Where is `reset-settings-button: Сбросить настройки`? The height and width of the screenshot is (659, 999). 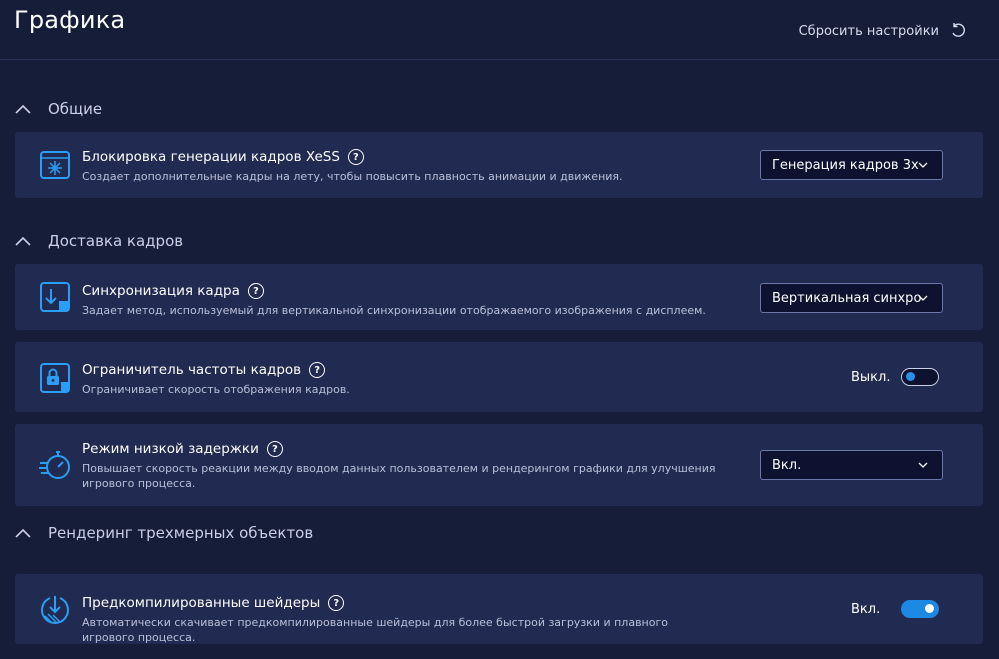 reset-settings-button: Сбросить настройки is located at coordinates (883, 31).